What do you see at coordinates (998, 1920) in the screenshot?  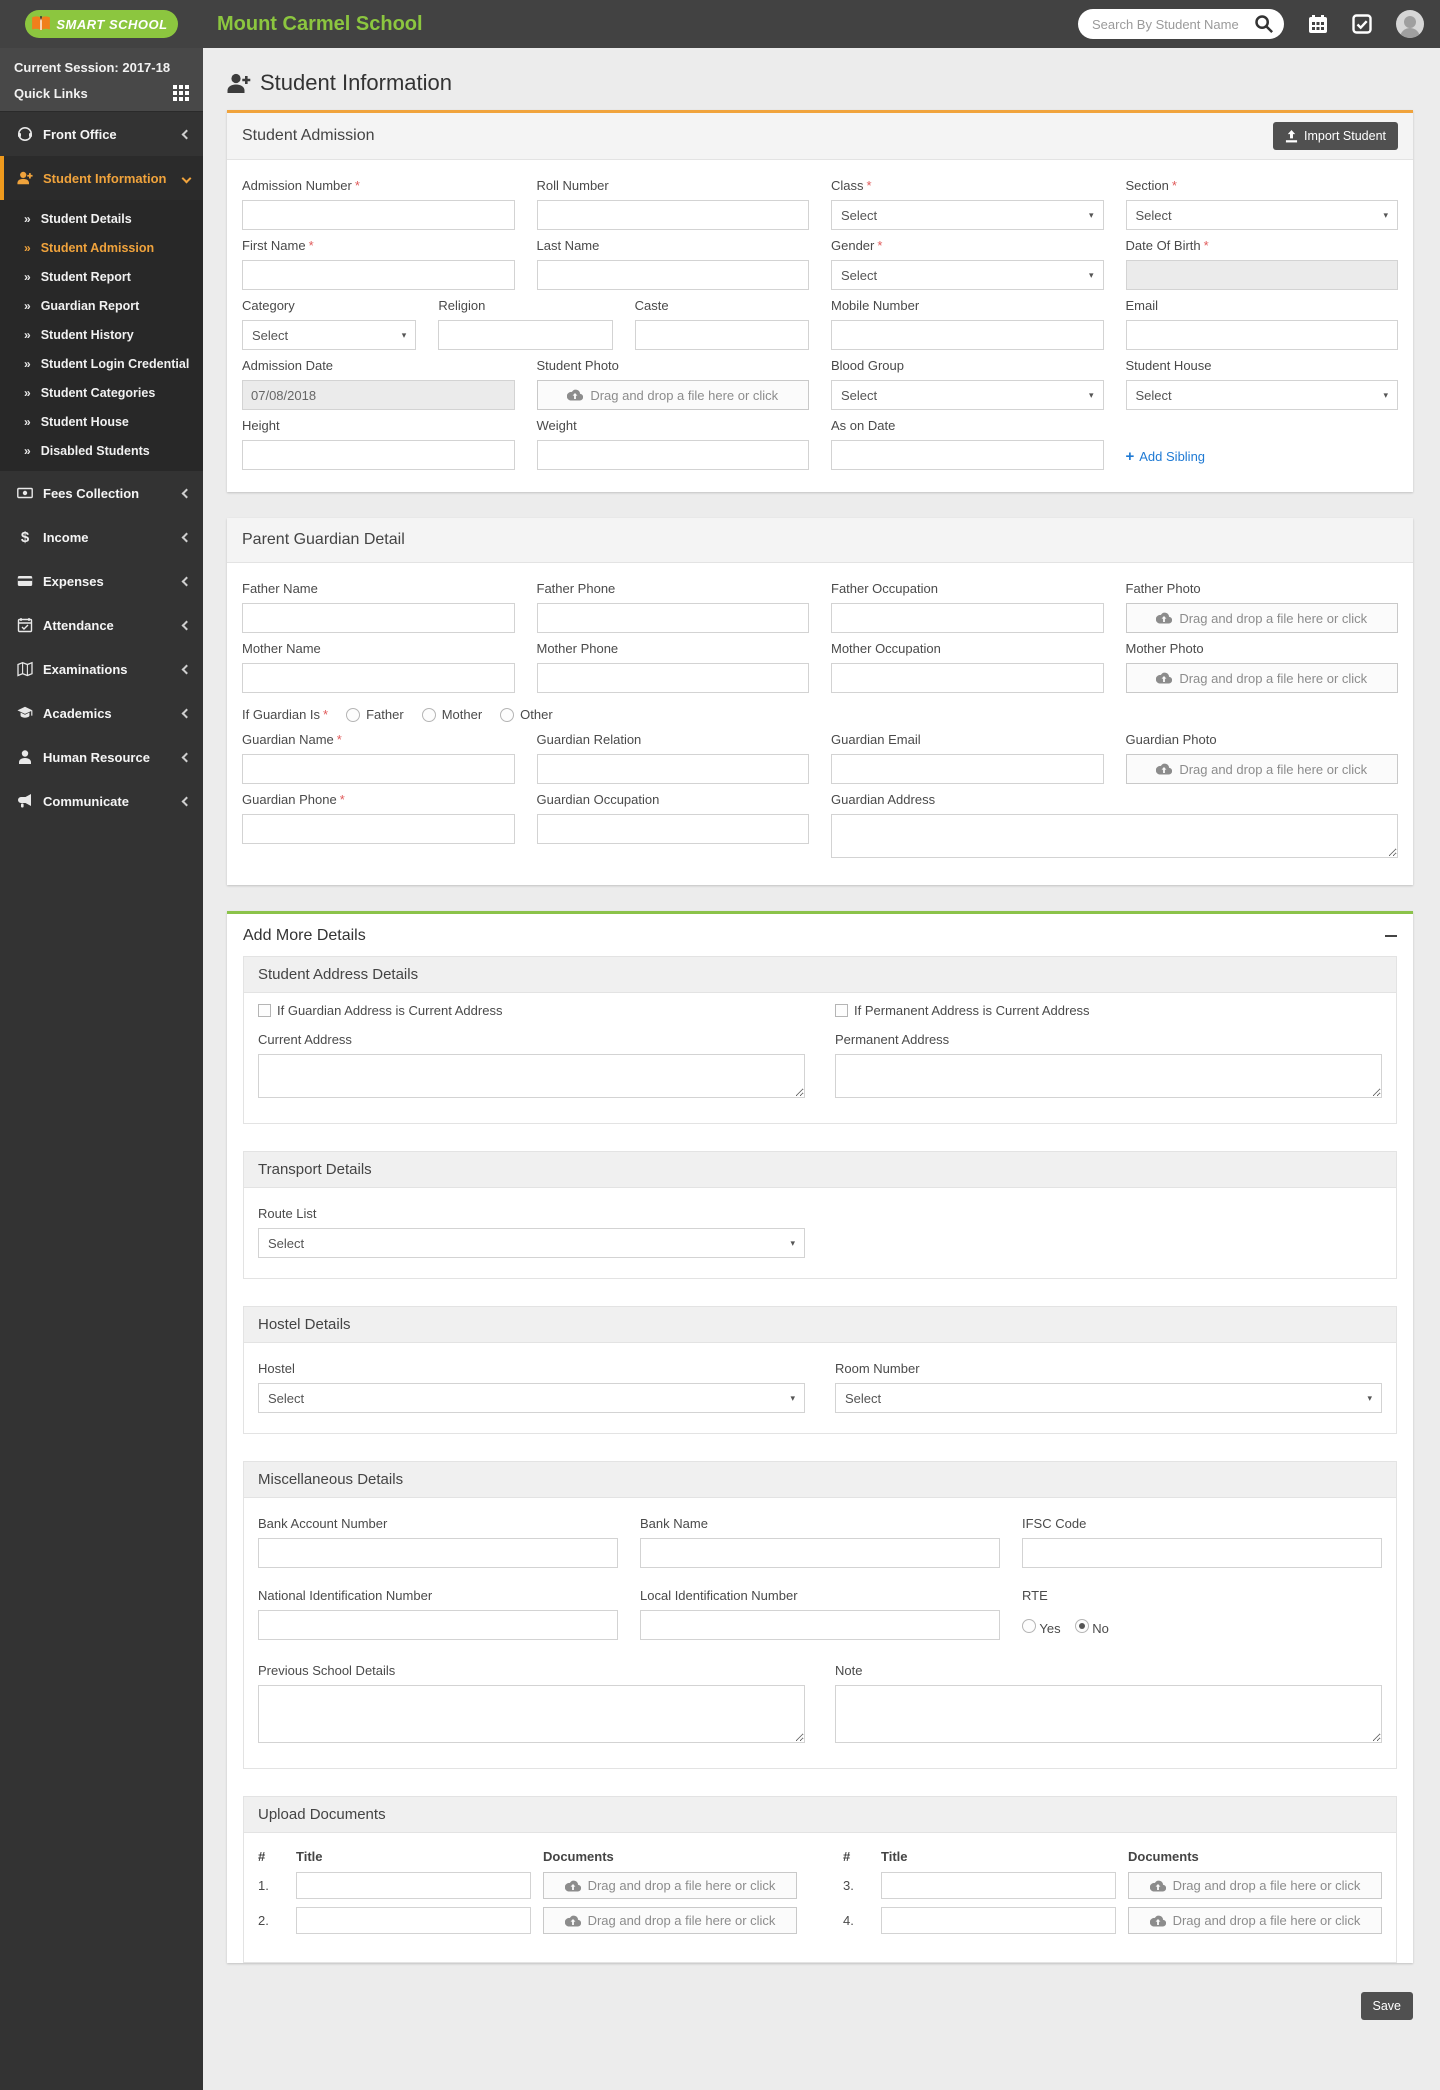 I see `document-4-title-input` at bounding box center [998, 1920].